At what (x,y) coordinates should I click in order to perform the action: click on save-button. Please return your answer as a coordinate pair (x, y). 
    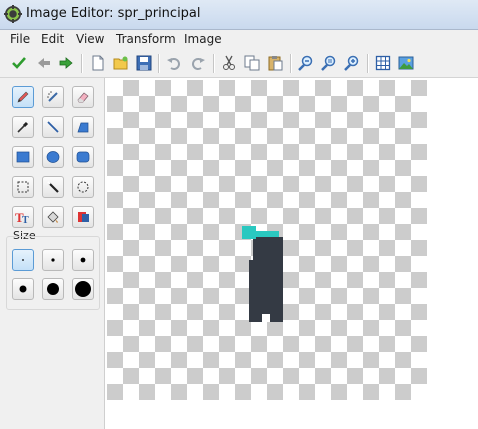
    Looking at the image, I should click on (144, 63).